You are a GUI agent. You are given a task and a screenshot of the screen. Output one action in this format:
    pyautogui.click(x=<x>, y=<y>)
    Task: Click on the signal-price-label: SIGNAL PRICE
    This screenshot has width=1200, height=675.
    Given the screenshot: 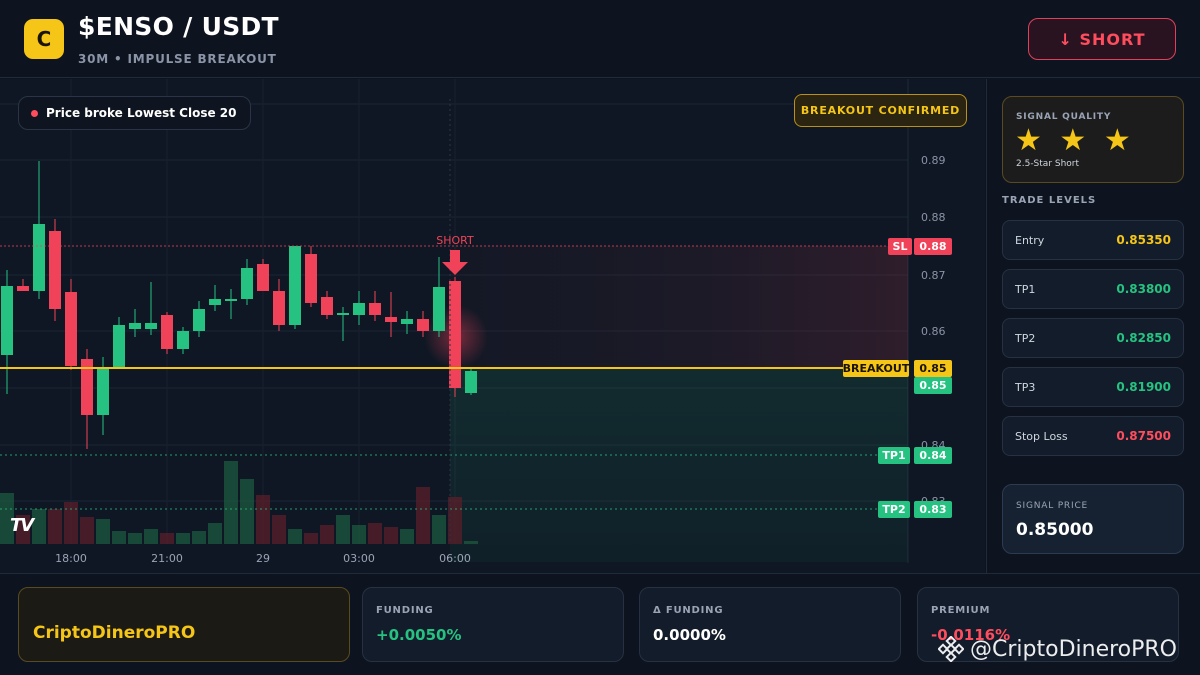 What is the action you would take?
    pyautogui.click(x=1052, y=506)
    